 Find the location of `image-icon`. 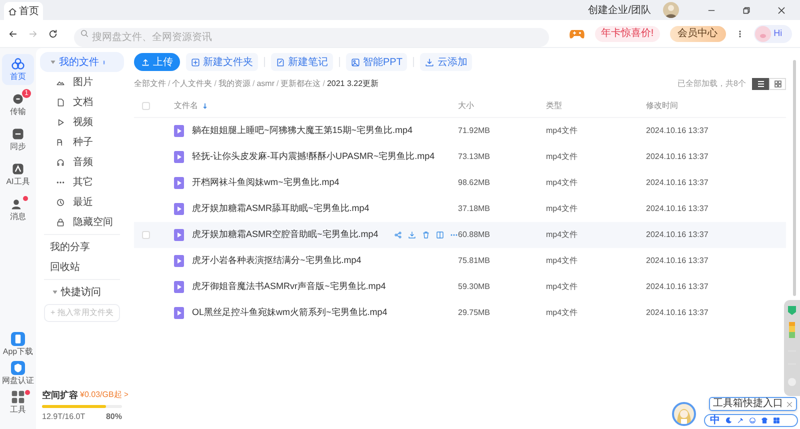

image-icon is located at coordinates (355, 62).